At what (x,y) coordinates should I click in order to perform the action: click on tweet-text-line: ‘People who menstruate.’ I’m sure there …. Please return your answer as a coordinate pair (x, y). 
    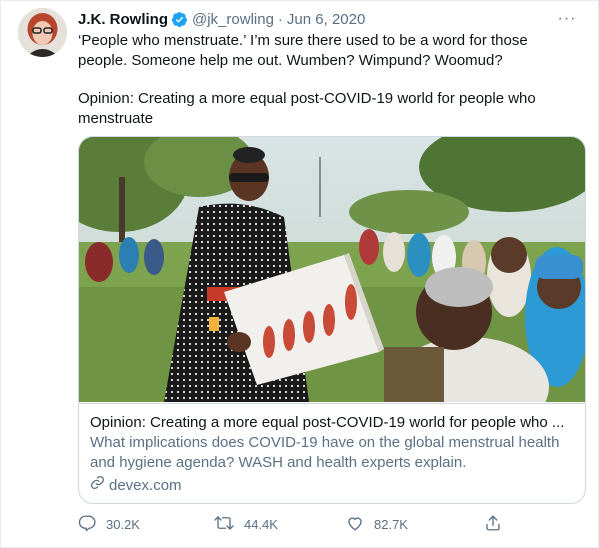
    Looking at the image, I should click on (303, 40).